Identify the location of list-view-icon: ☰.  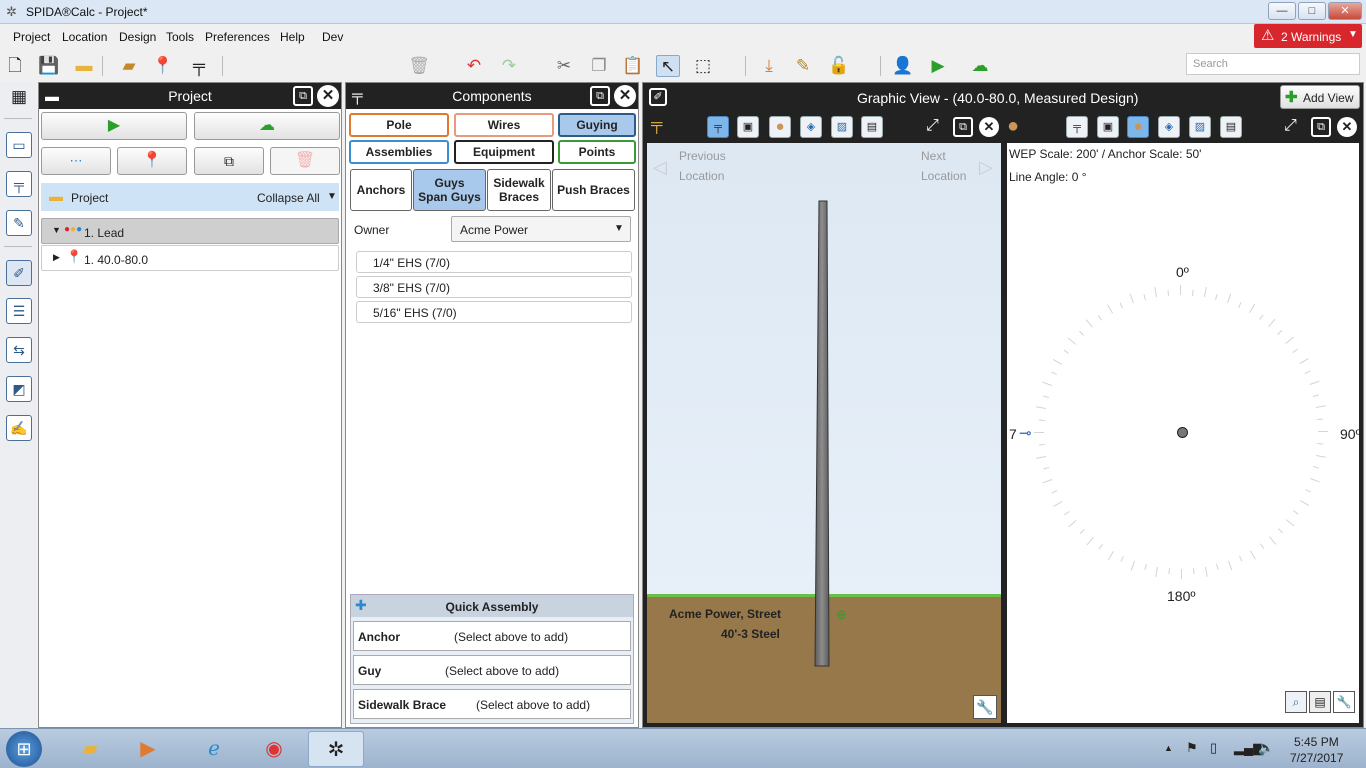
(19, 311).